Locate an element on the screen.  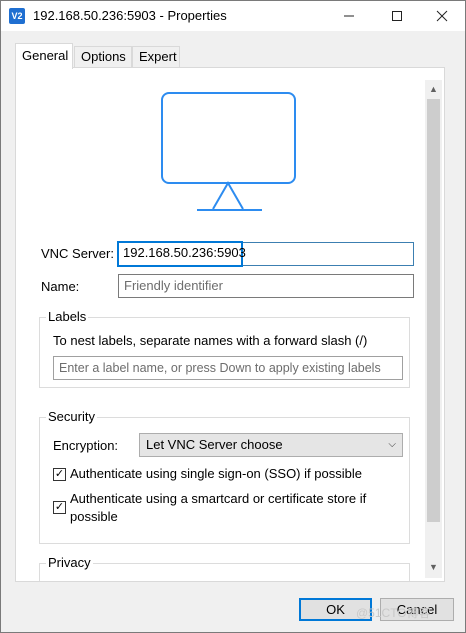
labels-group-title: Labels is located at coordinates (67, 316).